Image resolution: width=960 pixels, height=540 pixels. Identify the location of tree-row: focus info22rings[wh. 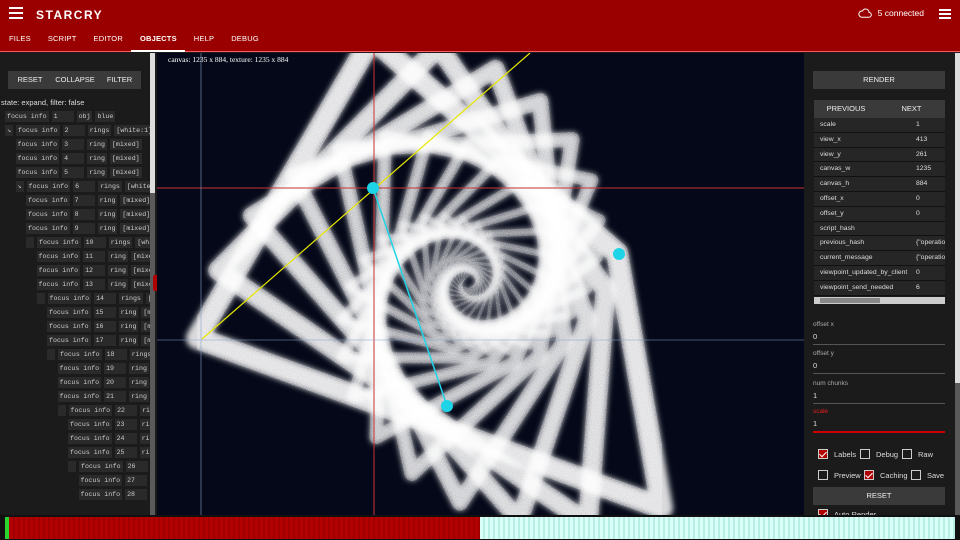
(106, 410).